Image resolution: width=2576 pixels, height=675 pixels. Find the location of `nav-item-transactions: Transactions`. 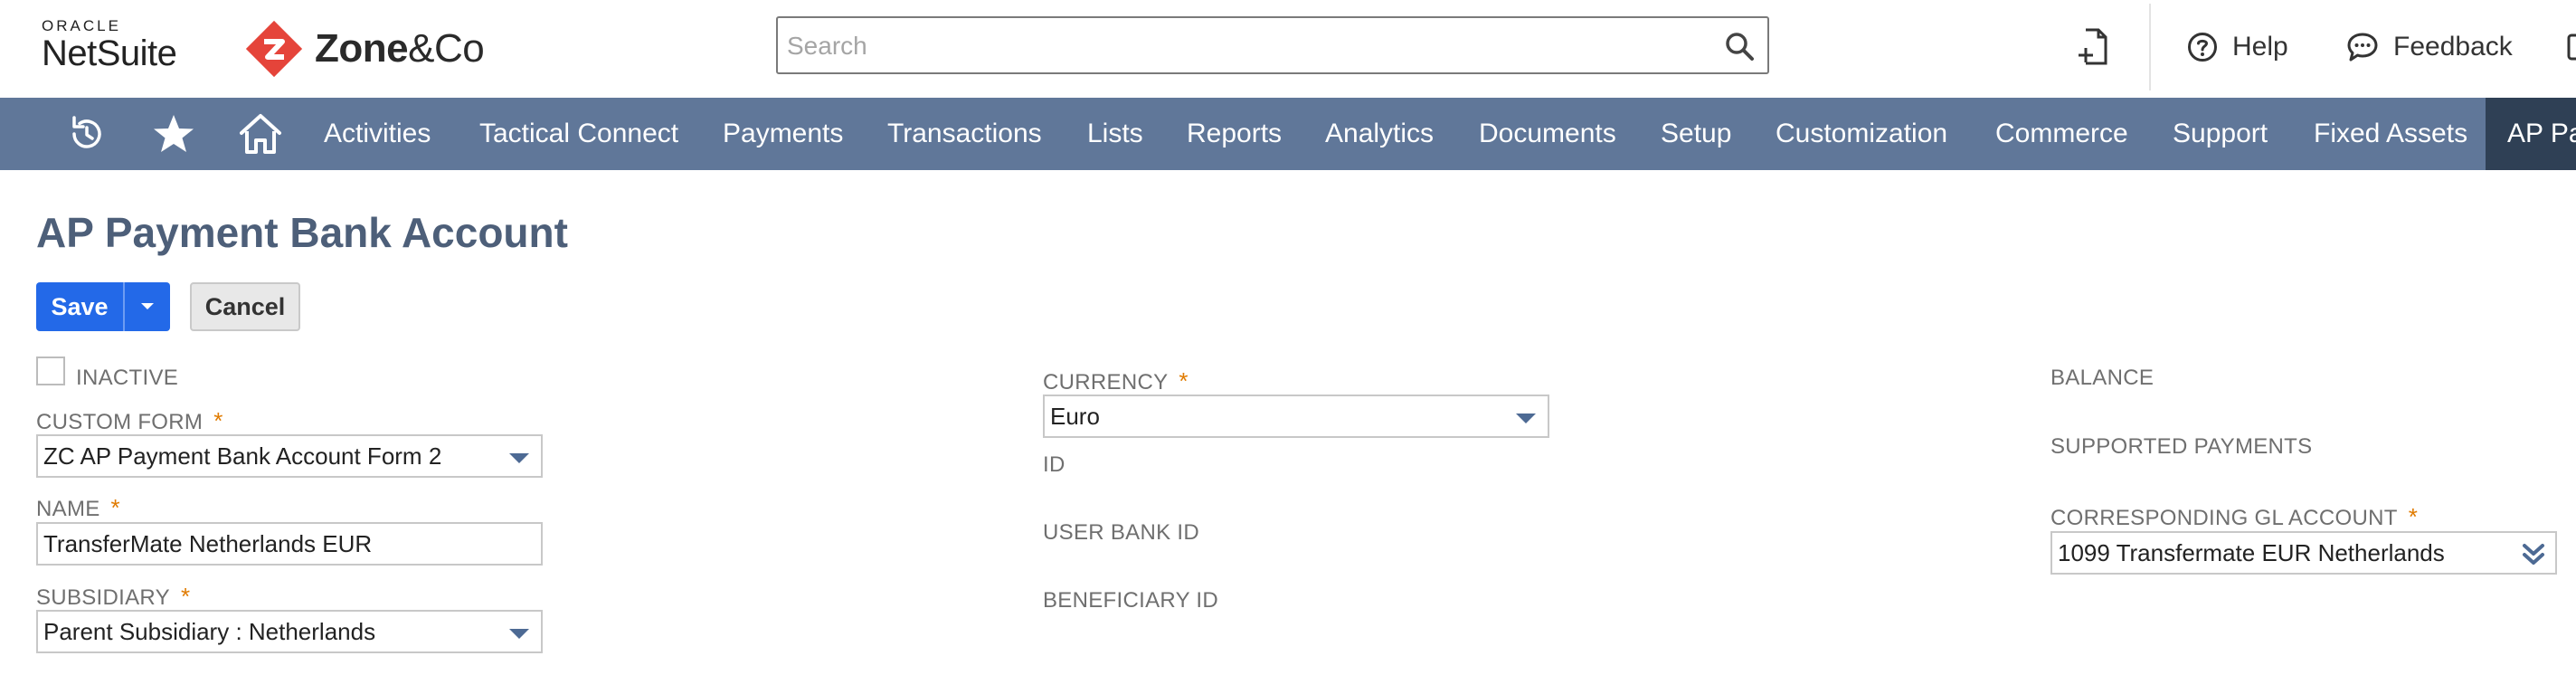

nav-item-transactions: Transactions is located at coordinates (964, 134).